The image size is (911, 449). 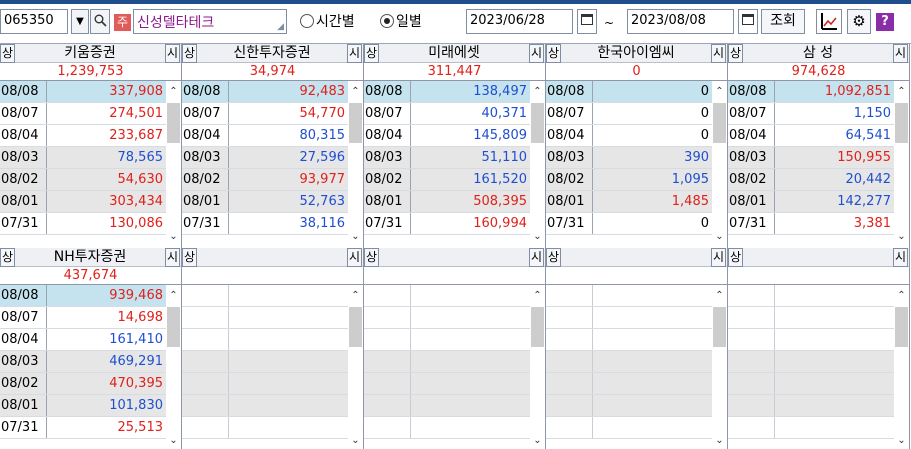 What do you see at coordinates (811, 92) in the screenshot?
I see `table-row: 08/08 1,092,851` at bounding box center [811, 92].